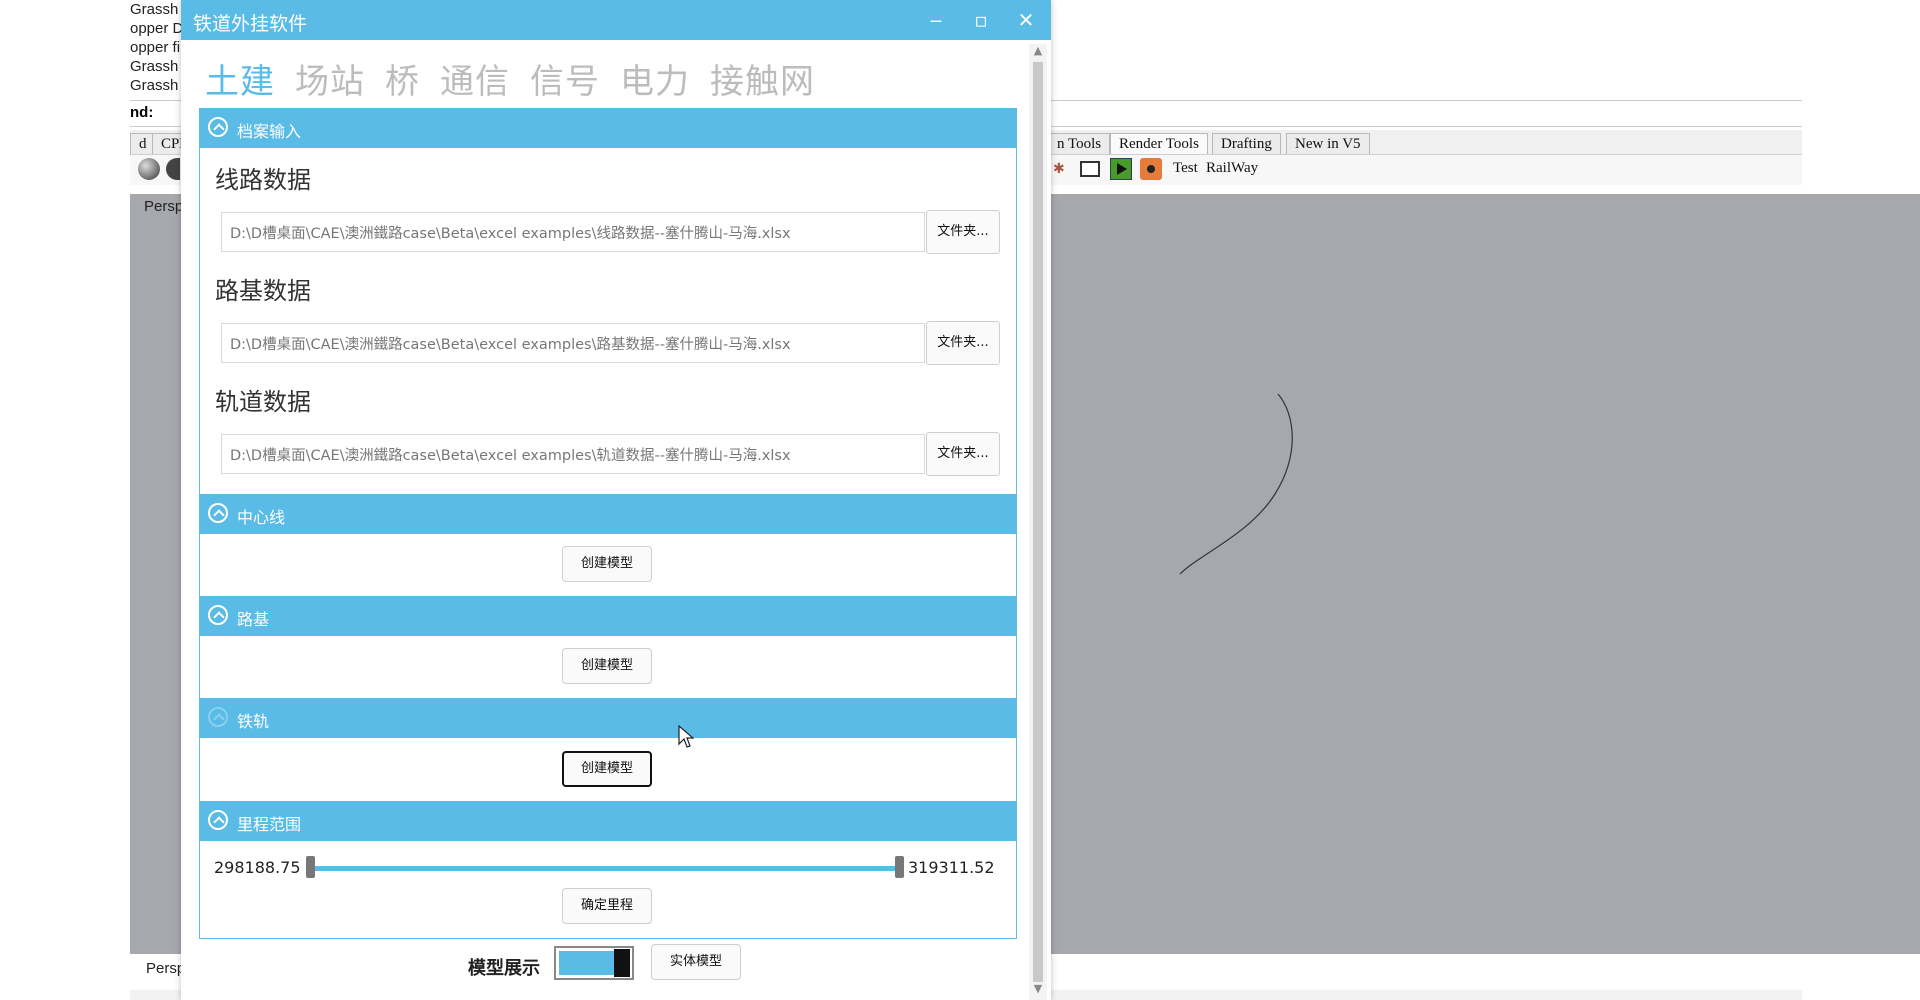  What do you see at coordinates (607, 666) in the screenshot?
I see `roadbed-create-model-button: 创建模型` at bounding box center [607, 666].